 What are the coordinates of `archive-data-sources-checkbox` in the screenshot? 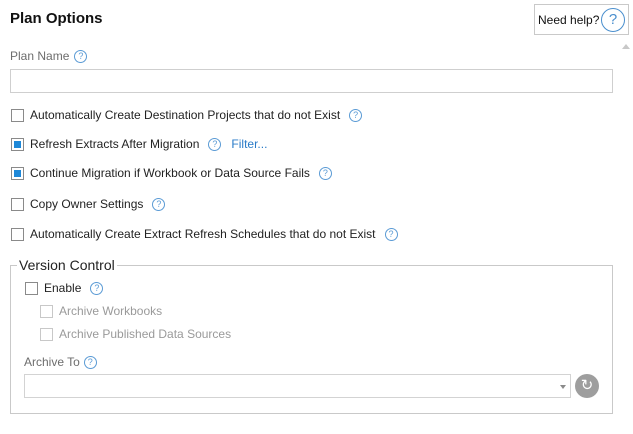 It's located at (46, 334).